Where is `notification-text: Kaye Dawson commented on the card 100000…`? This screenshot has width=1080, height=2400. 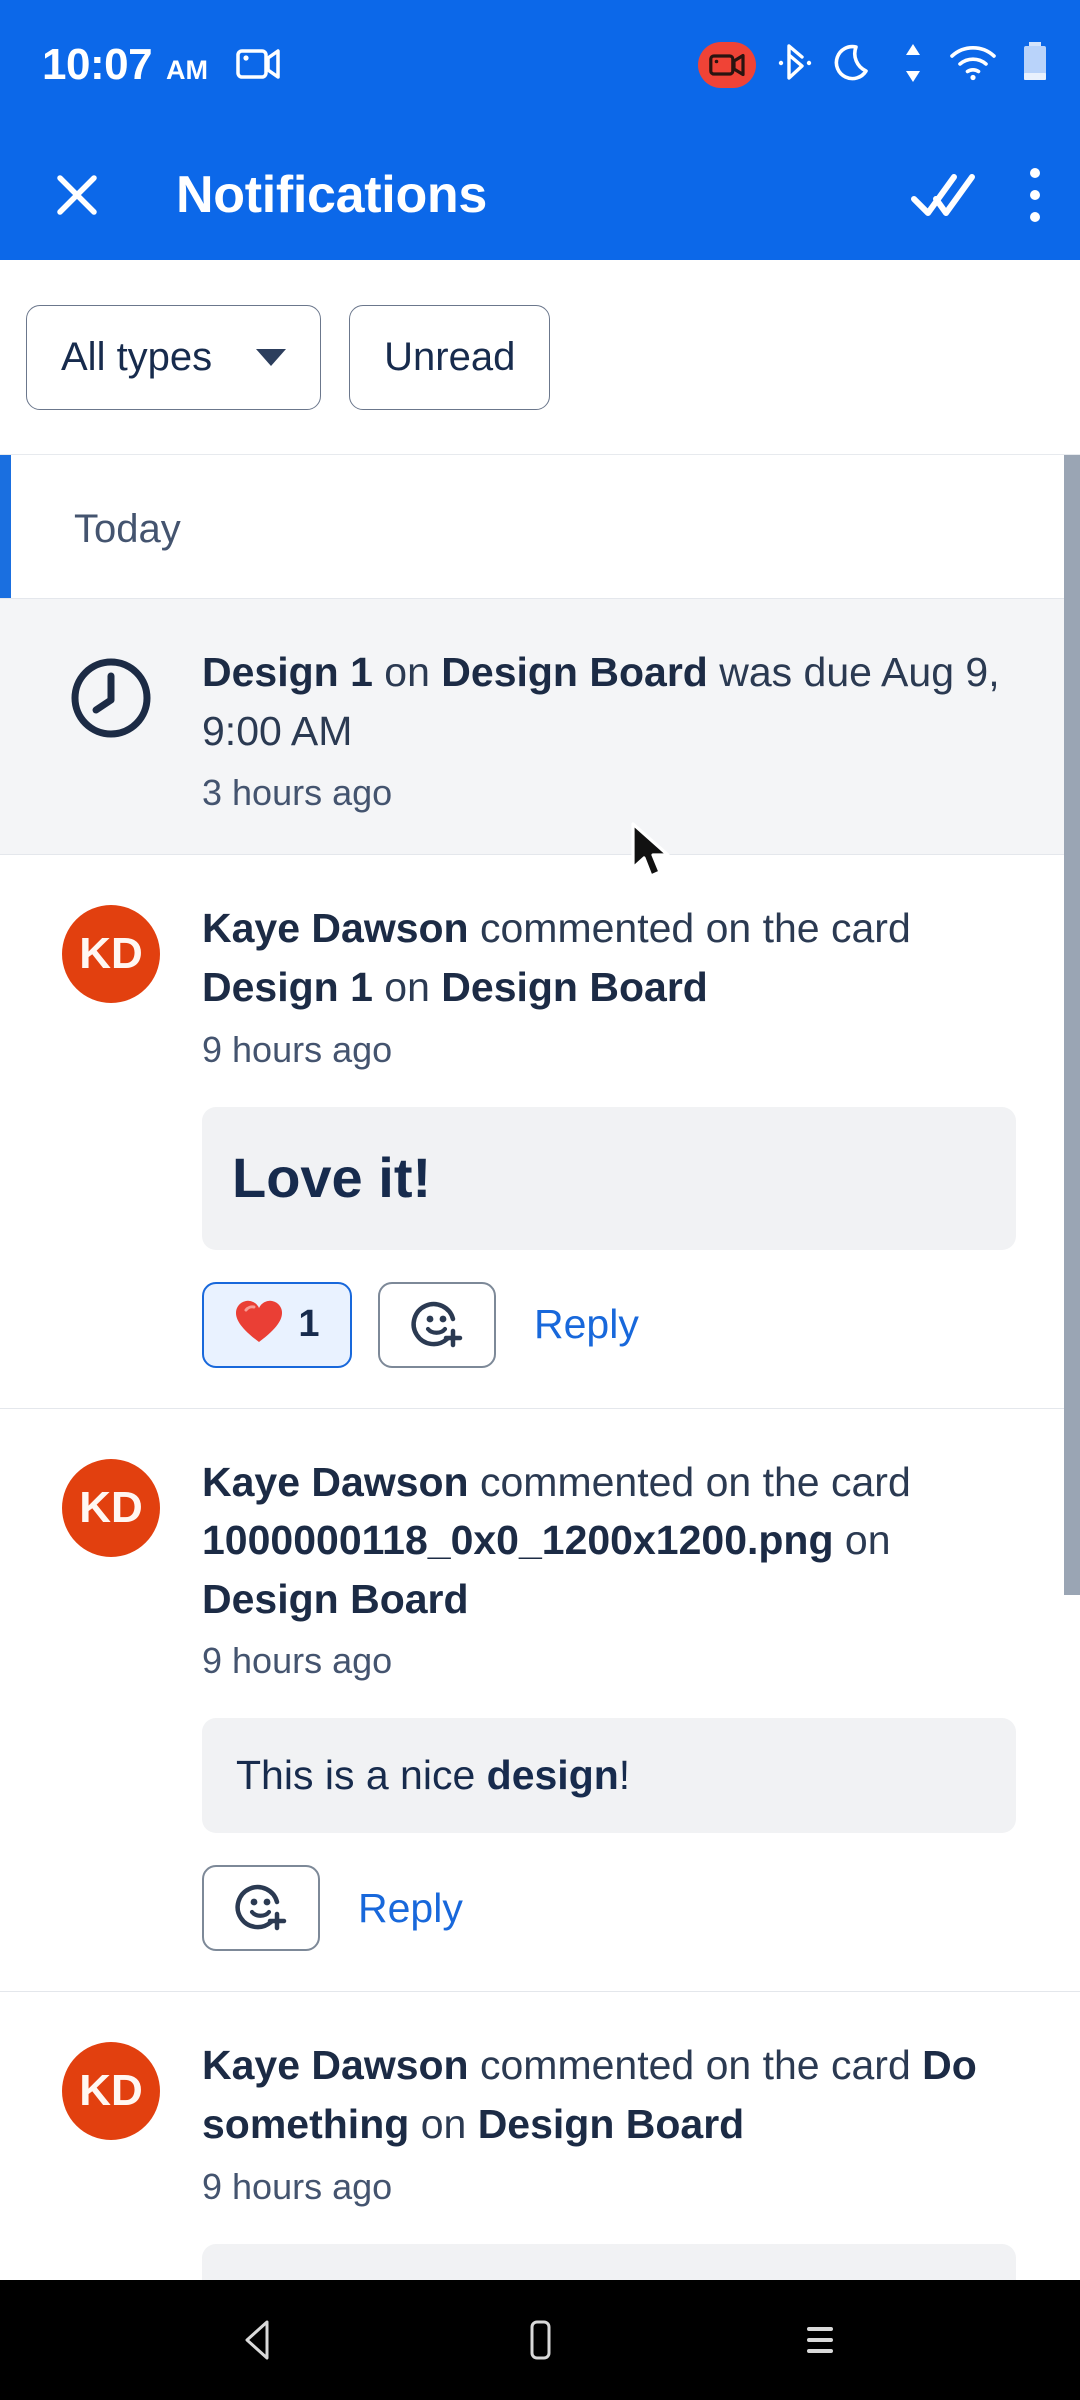 notification-text: Kaye Dawson commented on the card 100000… is located at coordinates (609, 1541).